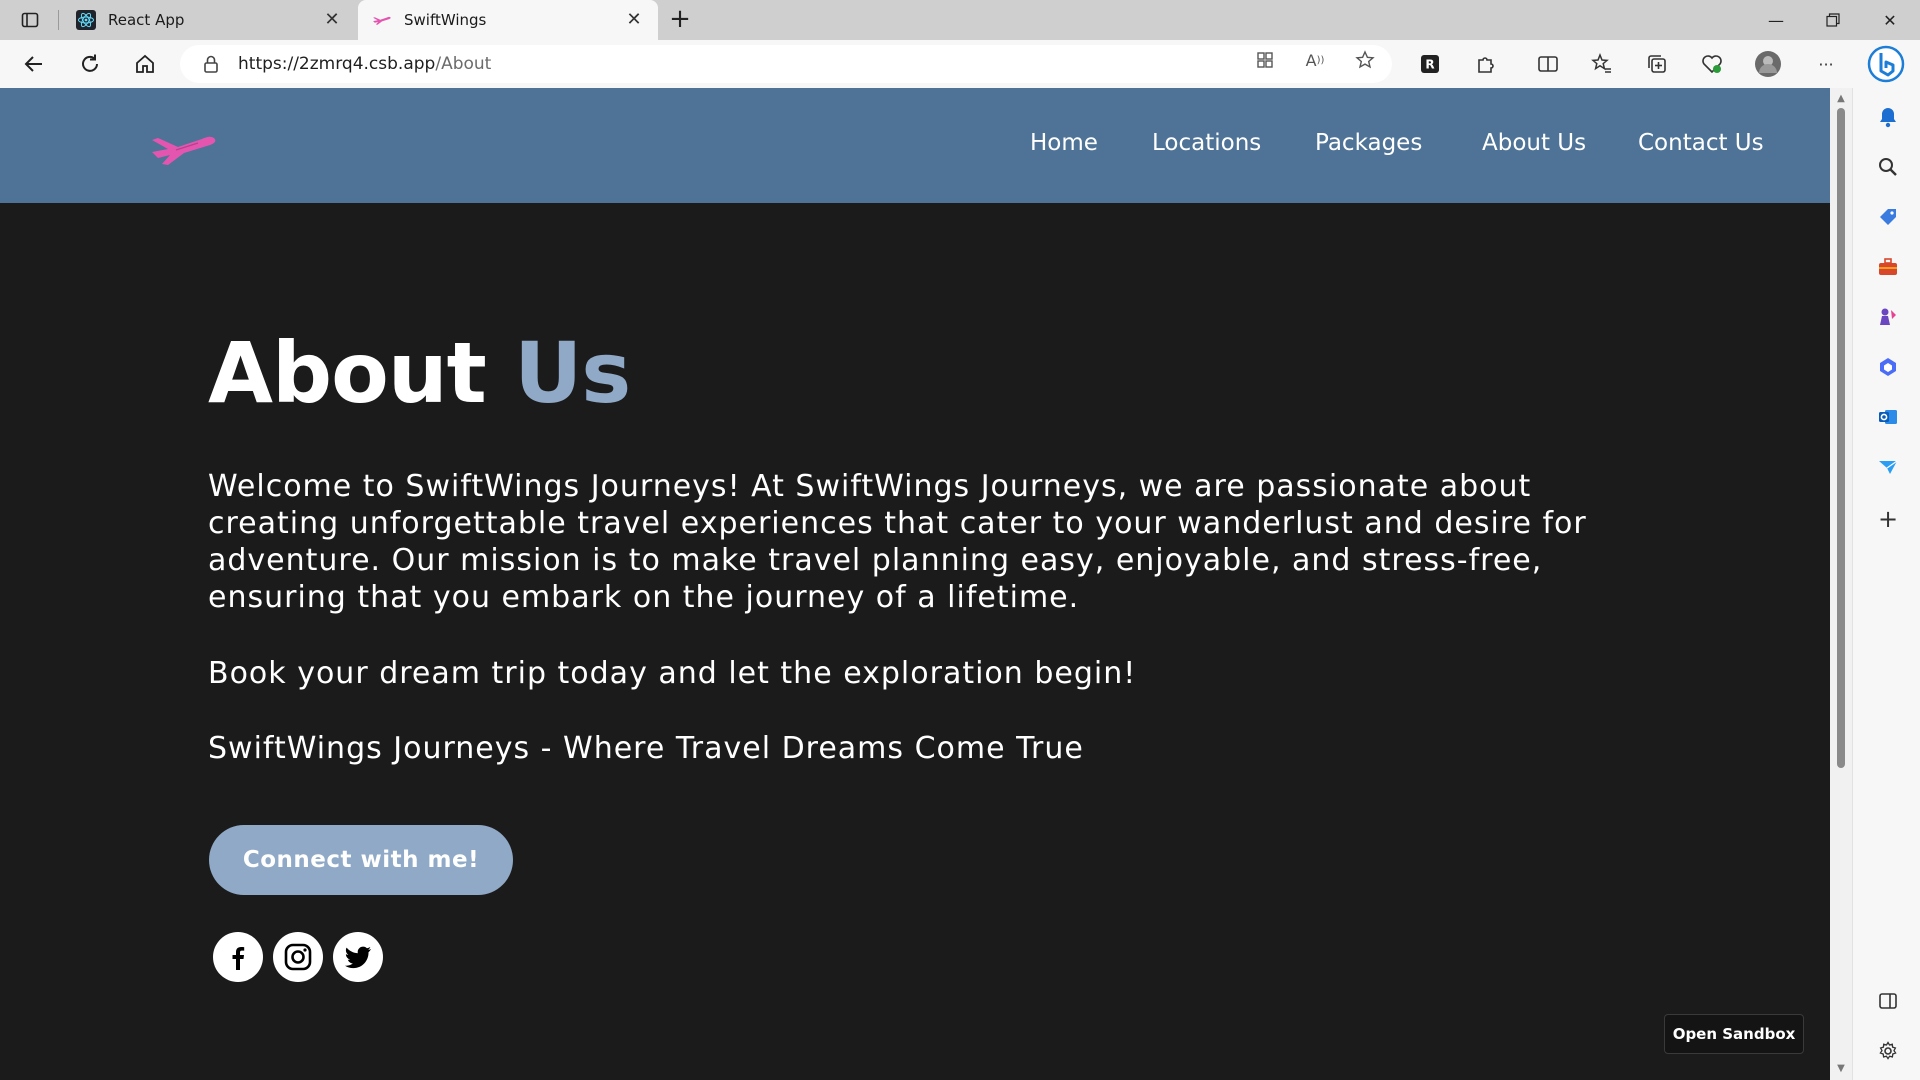 The width and height of the screenshot is (1920, 1080). Describe the element at coordinates (1841, 1069) in the screenshot. I see `scroll-down-arrow-icon: ▼` at that location.